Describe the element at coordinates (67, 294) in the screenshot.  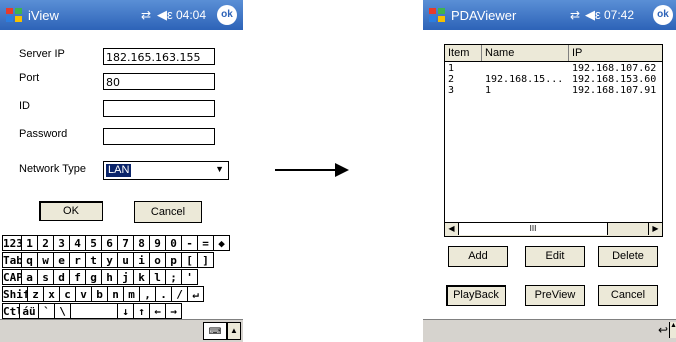
I see `keyboard-key: c` at that location.